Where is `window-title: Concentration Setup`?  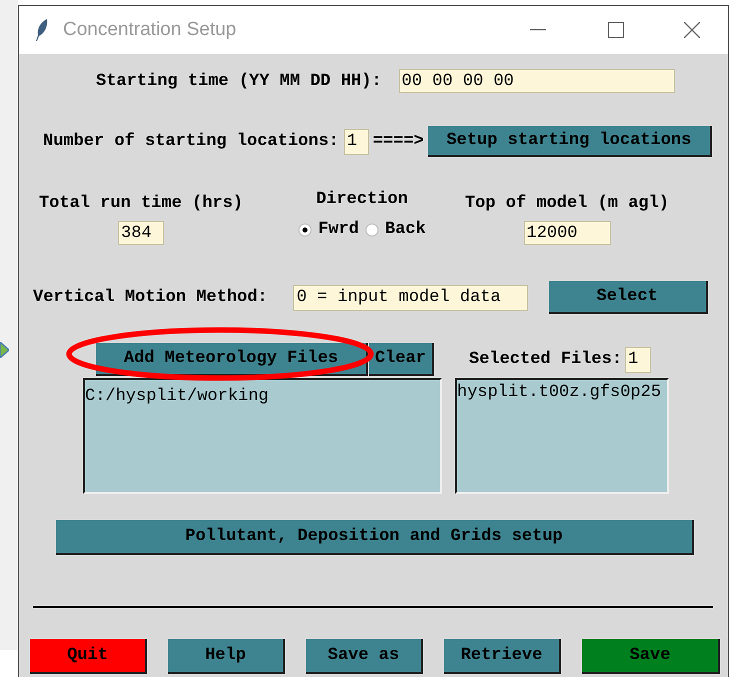 window-title: Concentration Setup is located at coordinates (149, 30).